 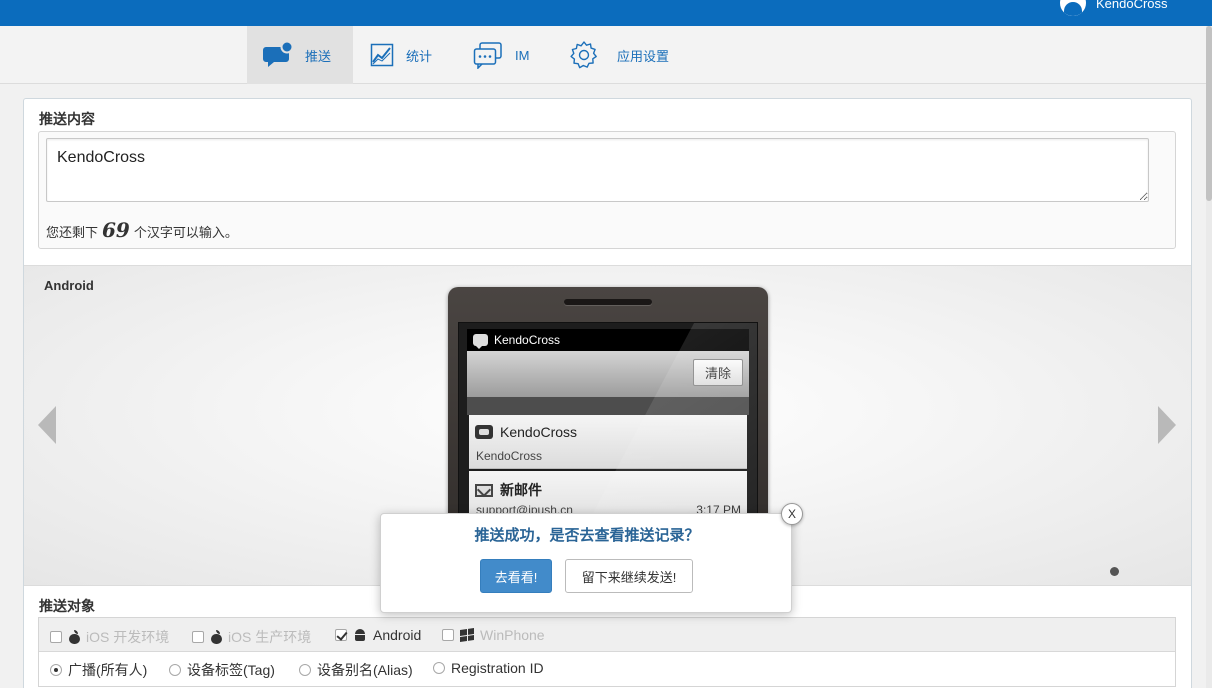 What do you see at coordinates (72, 232) in the screenshot?
I see `remaining-prefix: 您还剩下` at bounding box center [72, 232].